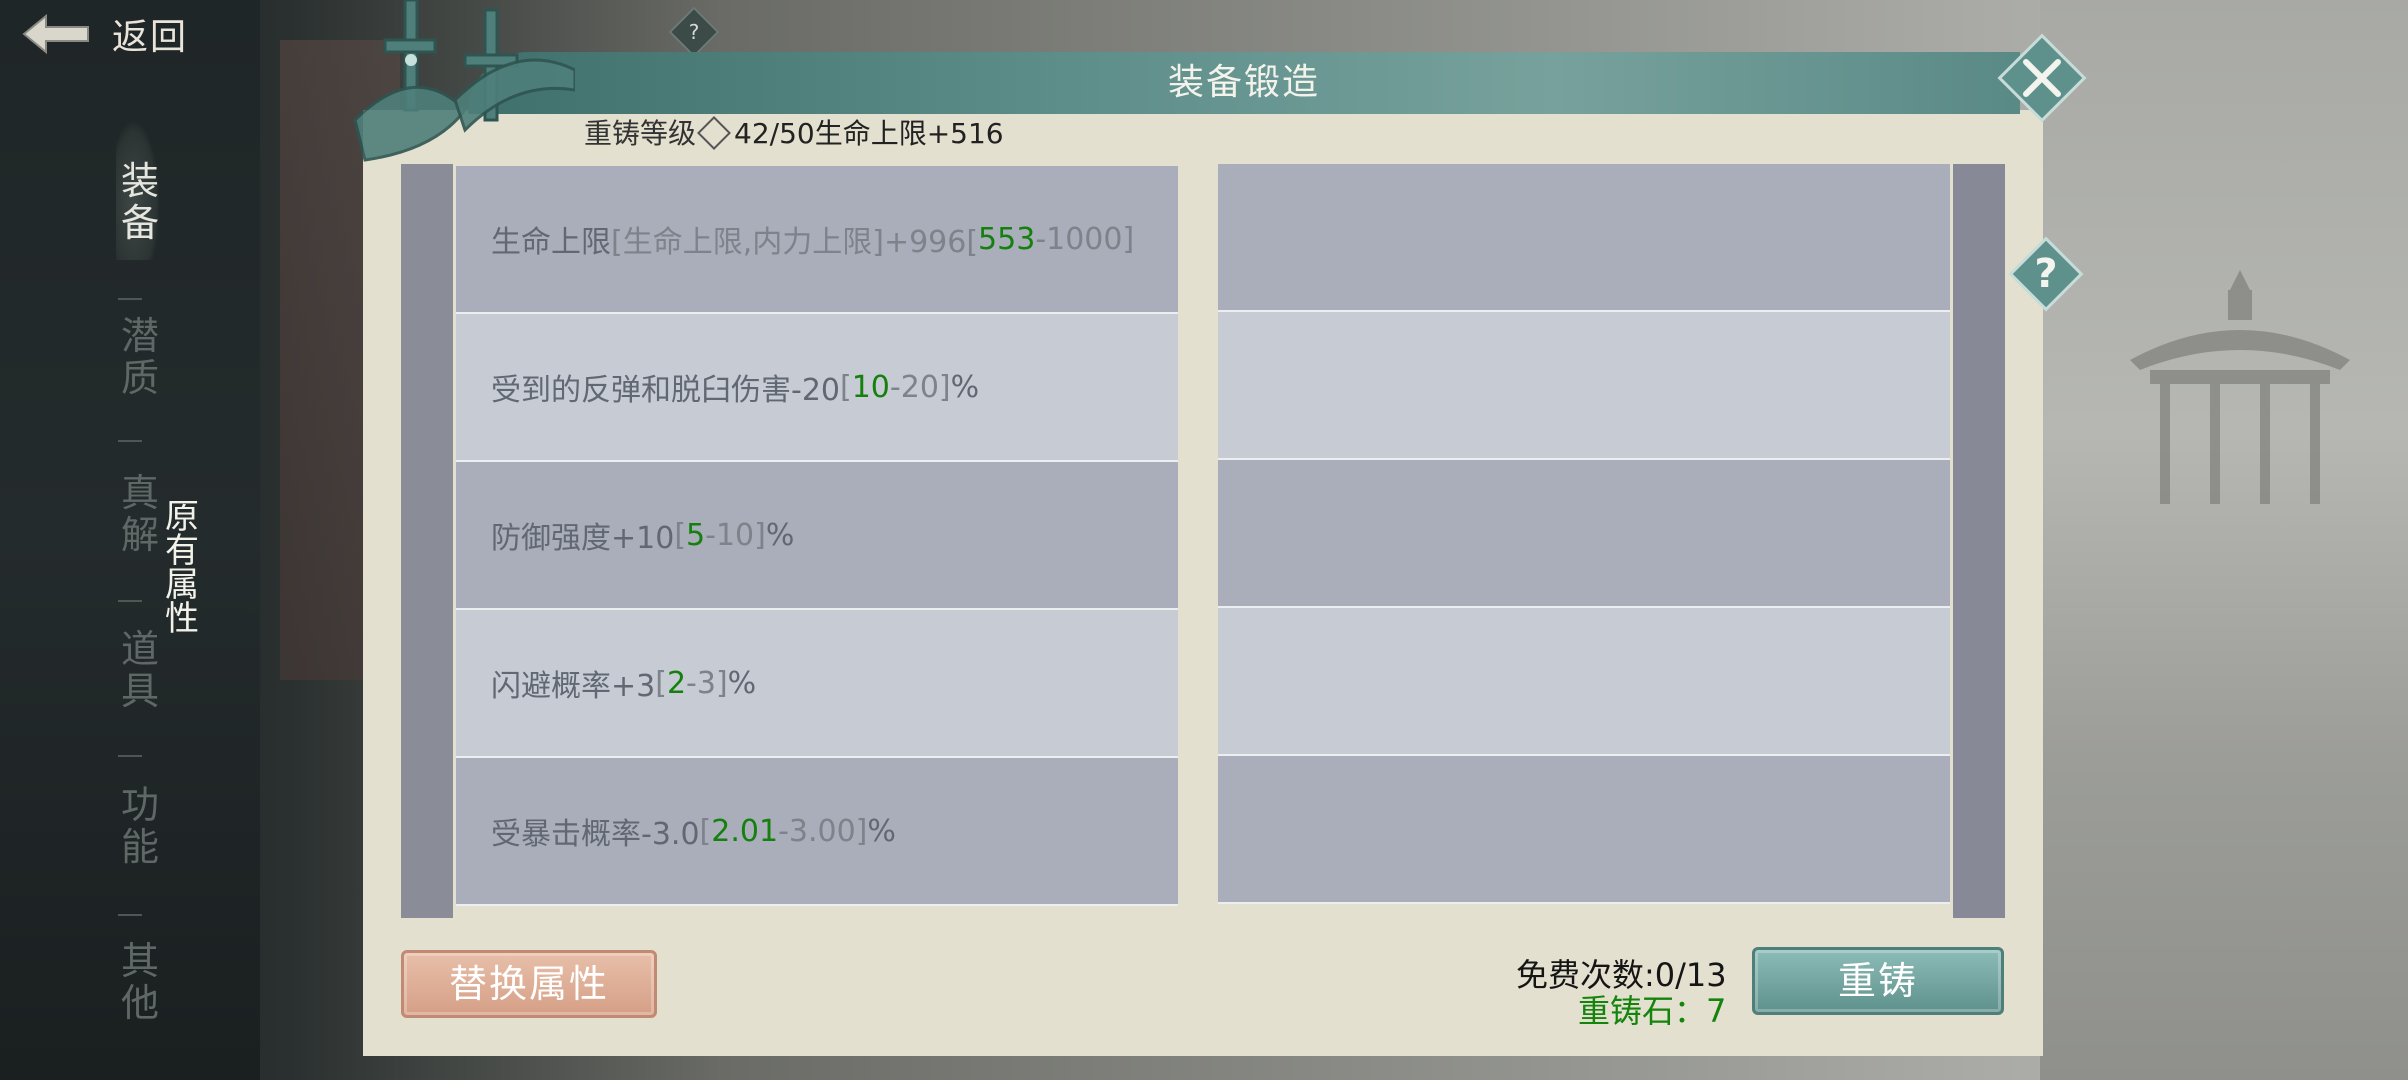  I want to click on help-label: ?, so click(2046, 274).